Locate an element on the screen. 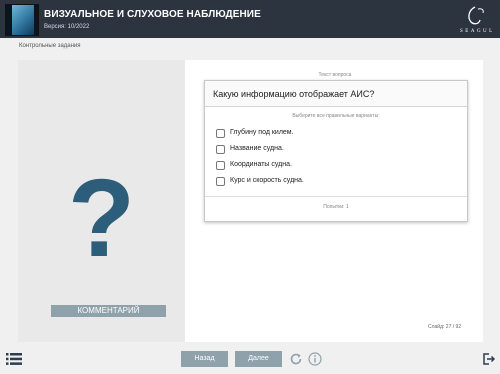 The width and height of the screenshot is (500, 374). seagull-logo-icon: SEAGULL is located at coordinates (476, 20).